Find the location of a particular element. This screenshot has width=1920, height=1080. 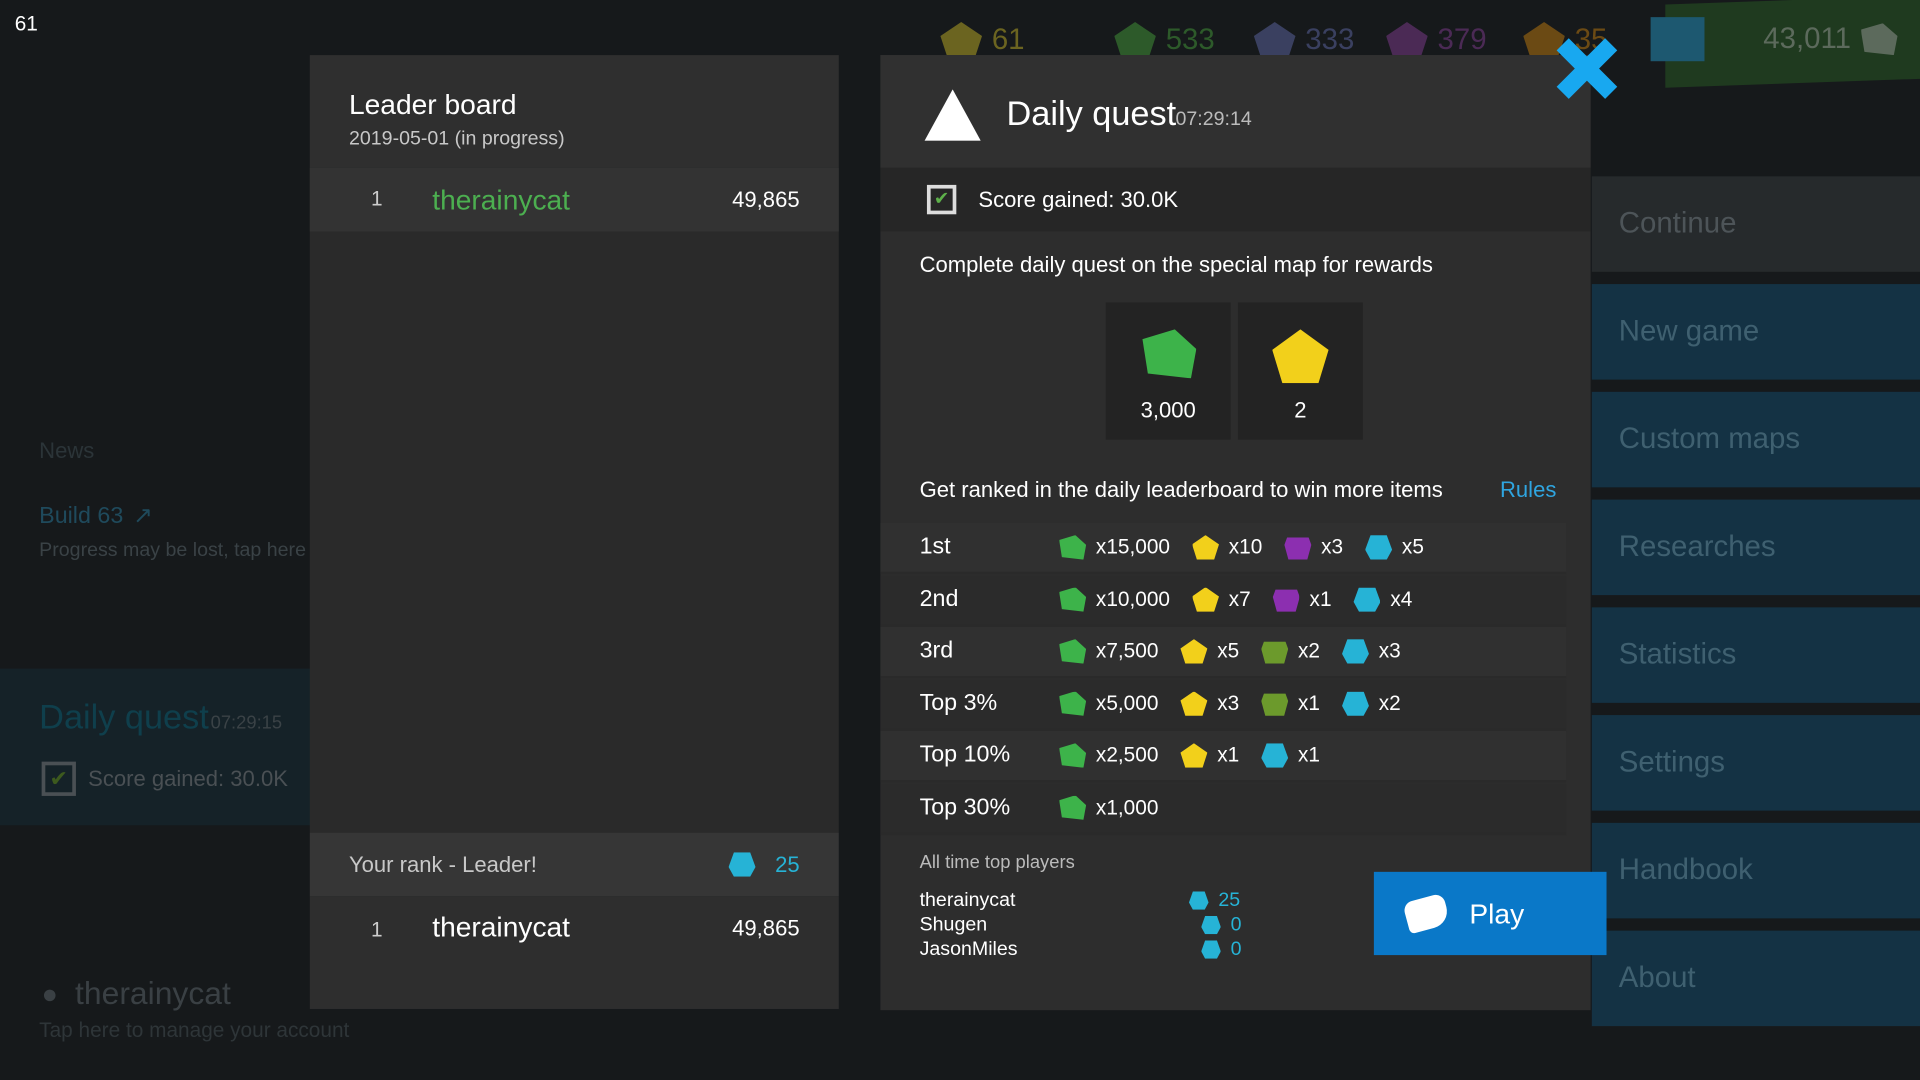

reward-item: x2,500 is located at coordinates (1109, 755).